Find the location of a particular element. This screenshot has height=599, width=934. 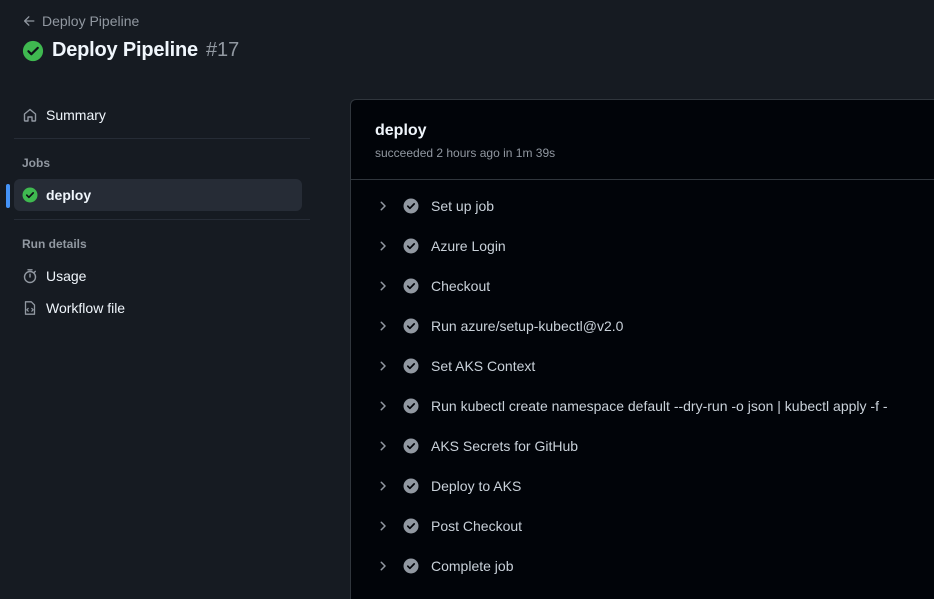

step-row: Checkout is located at coordinates (642, 286).